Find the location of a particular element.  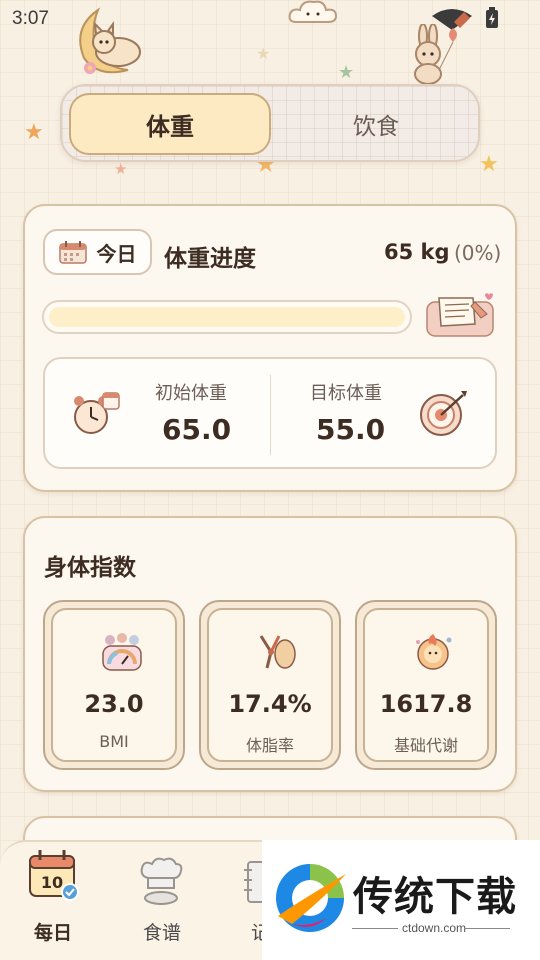

nav-item-daily: 10 is located at coordinates (54, 876).